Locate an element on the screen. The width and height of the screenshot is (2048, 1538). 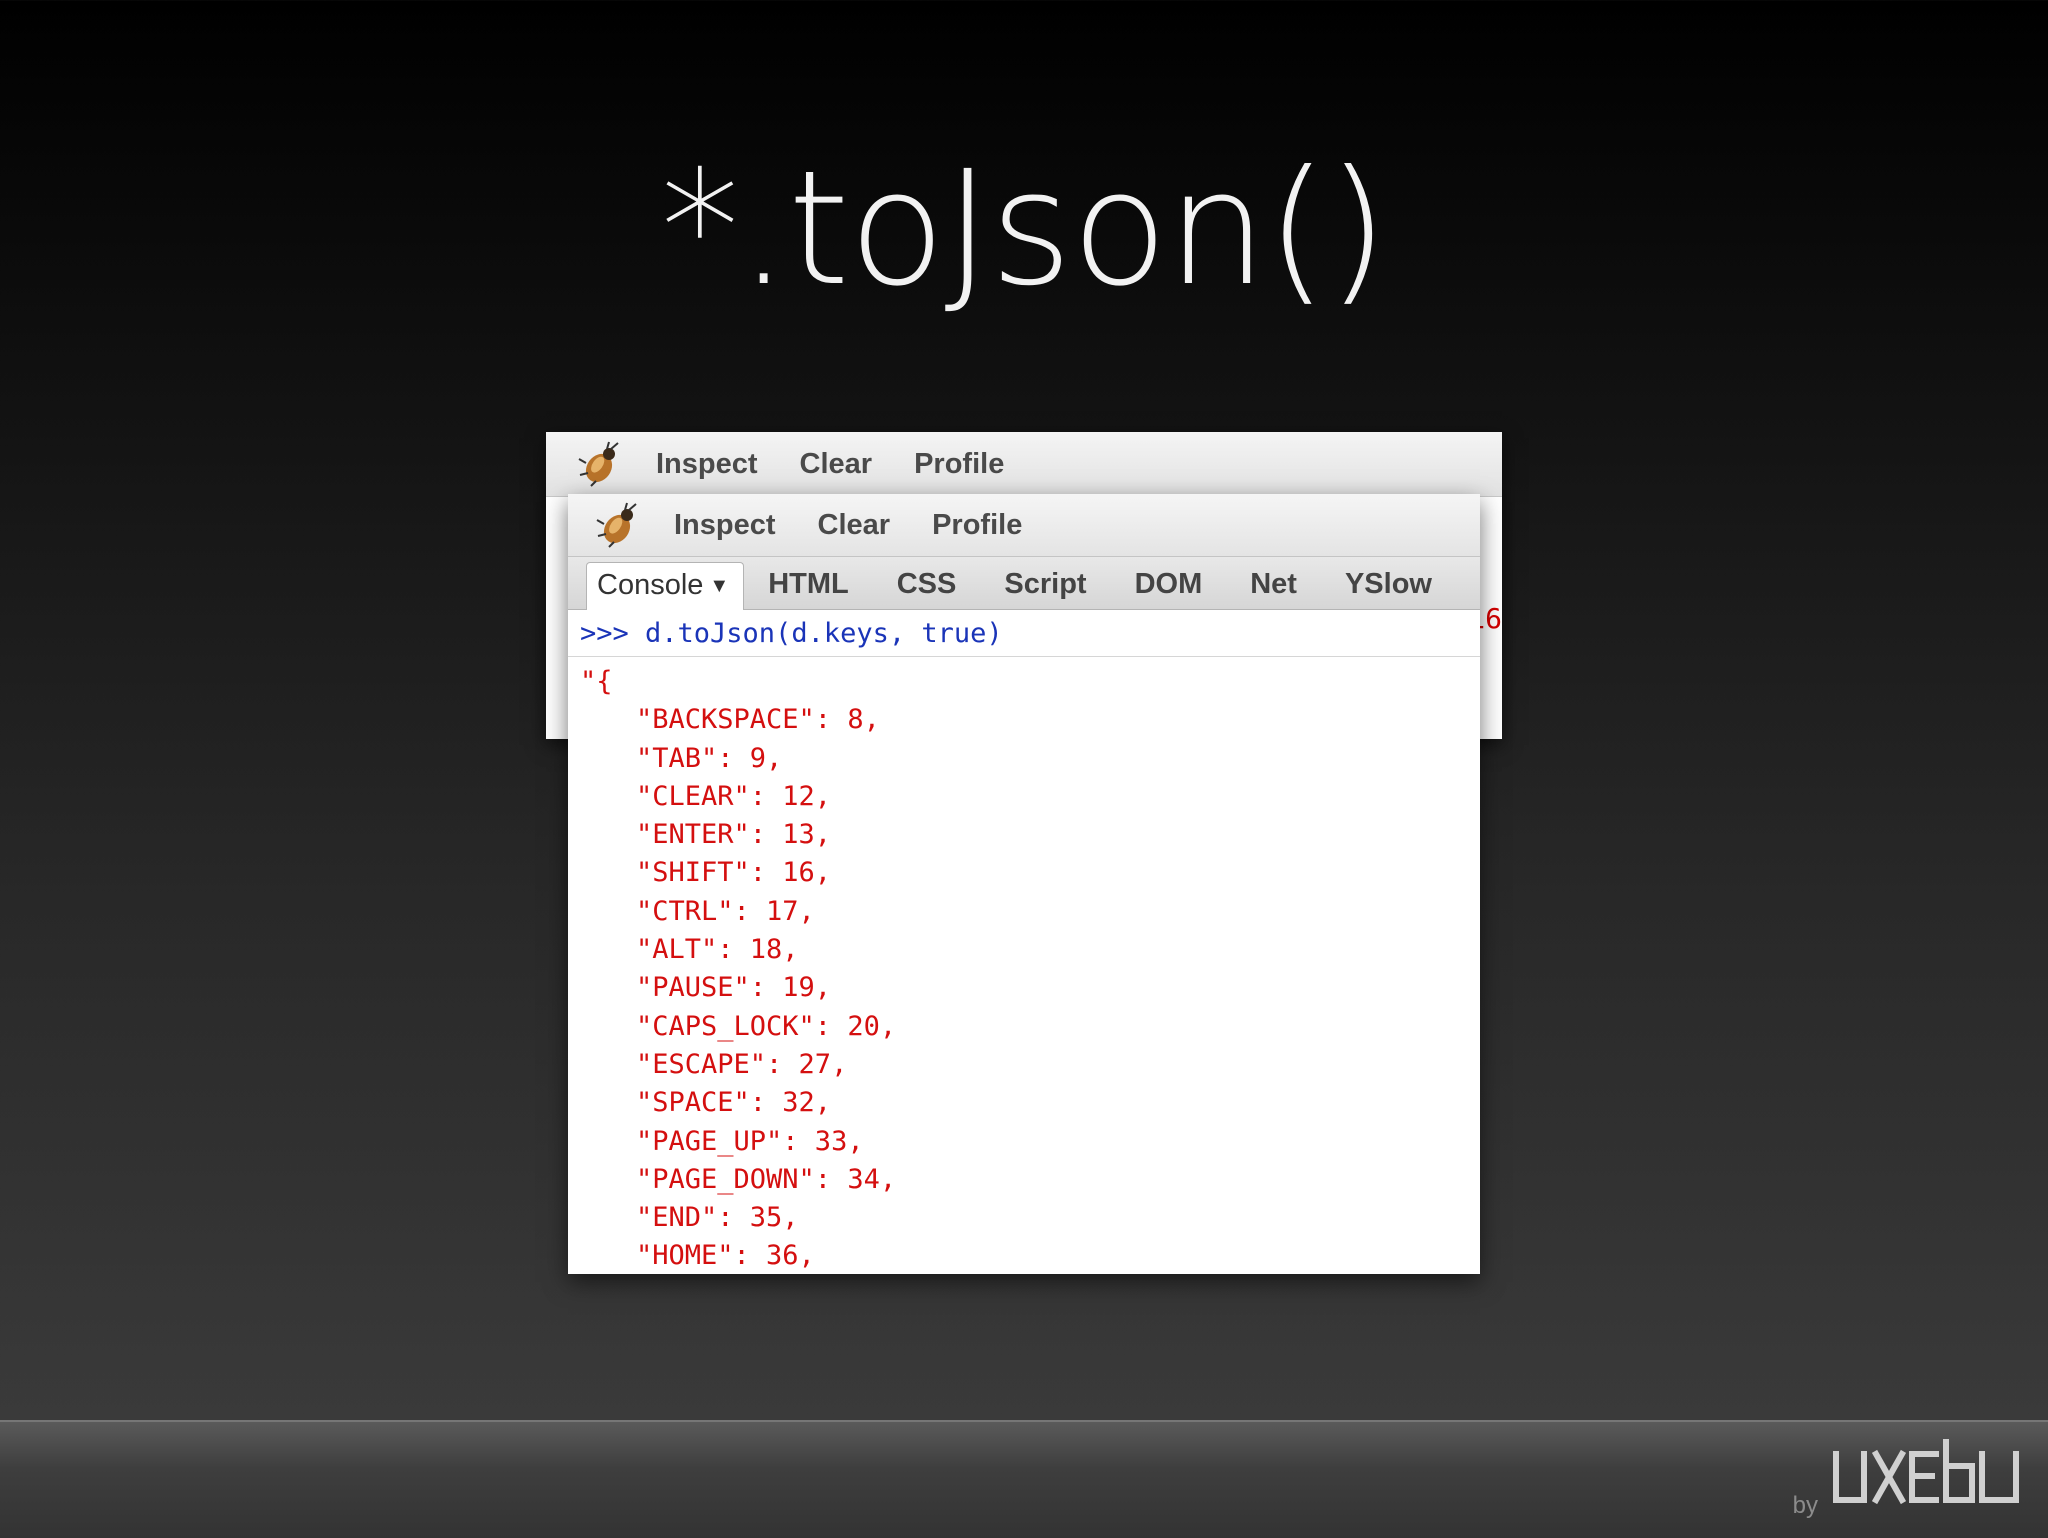
profile-button: Profile is located at coordinates (977, 525).